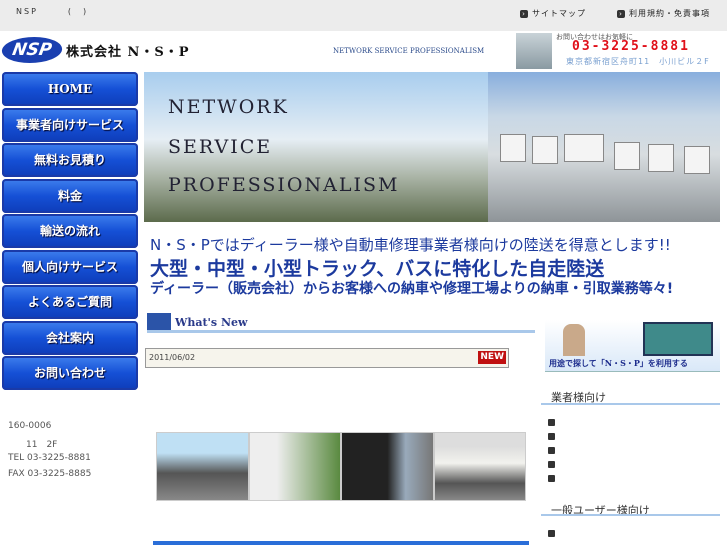  Describe the element at coordinates (50, 474) in the screenshot. I see `company-fax: FAX 03-3225-8885` at that location.